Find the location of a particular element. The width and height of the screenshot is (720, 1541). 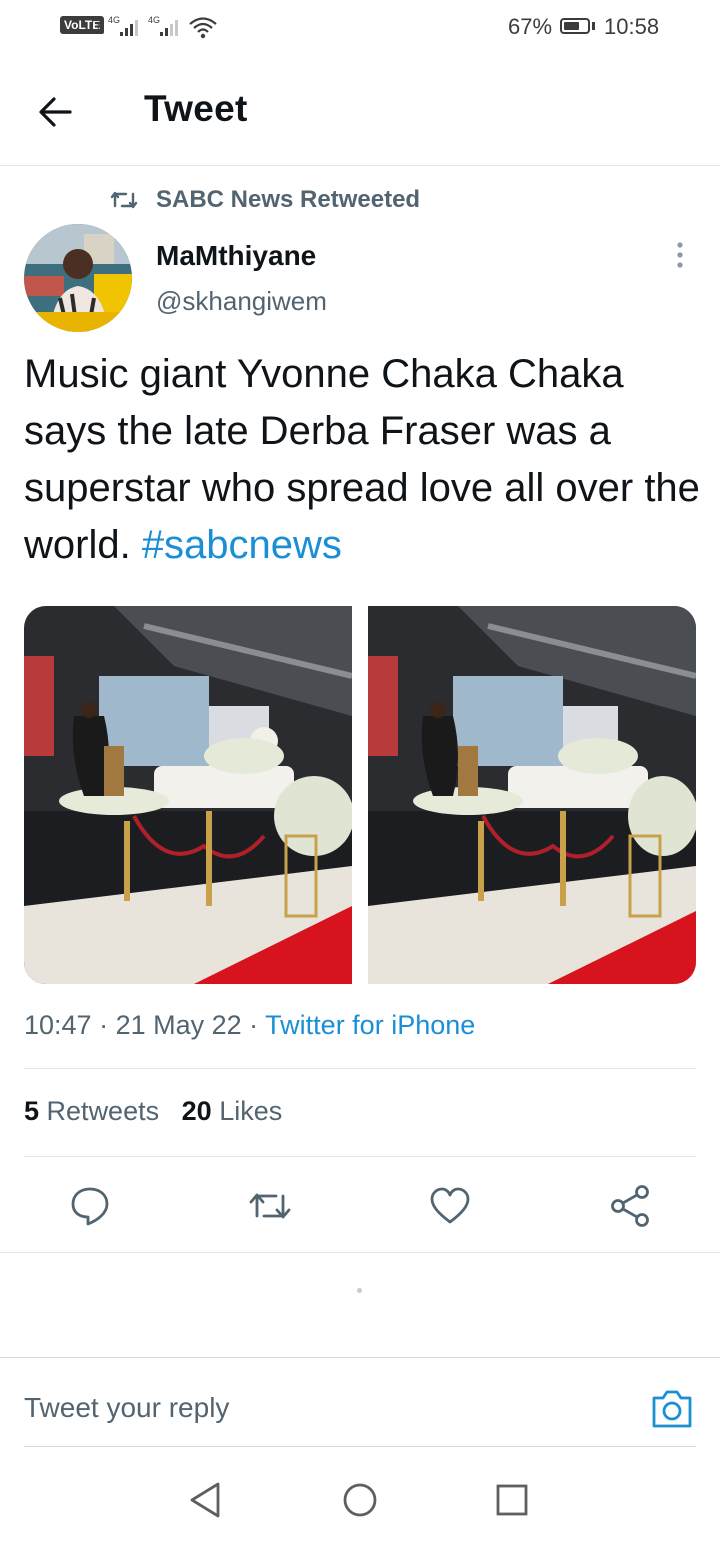

tweet-time: 10:47 is located at coordinates (58, 1025).